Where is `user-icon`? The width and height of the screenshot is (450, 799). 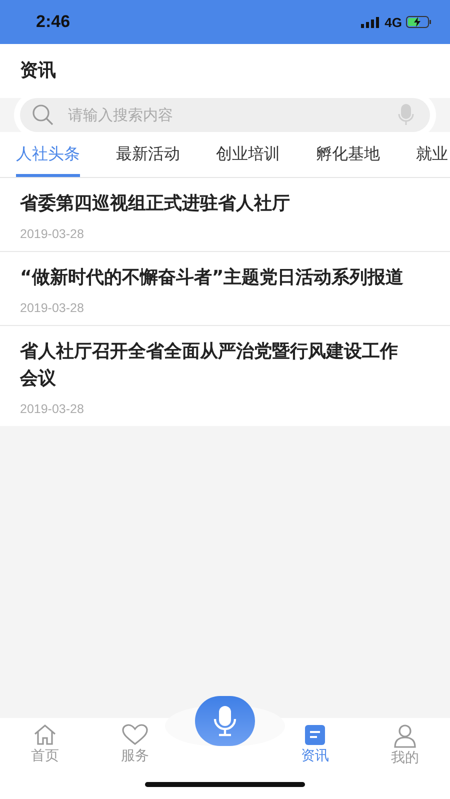 user-icon is located at coordinates (405, 736).